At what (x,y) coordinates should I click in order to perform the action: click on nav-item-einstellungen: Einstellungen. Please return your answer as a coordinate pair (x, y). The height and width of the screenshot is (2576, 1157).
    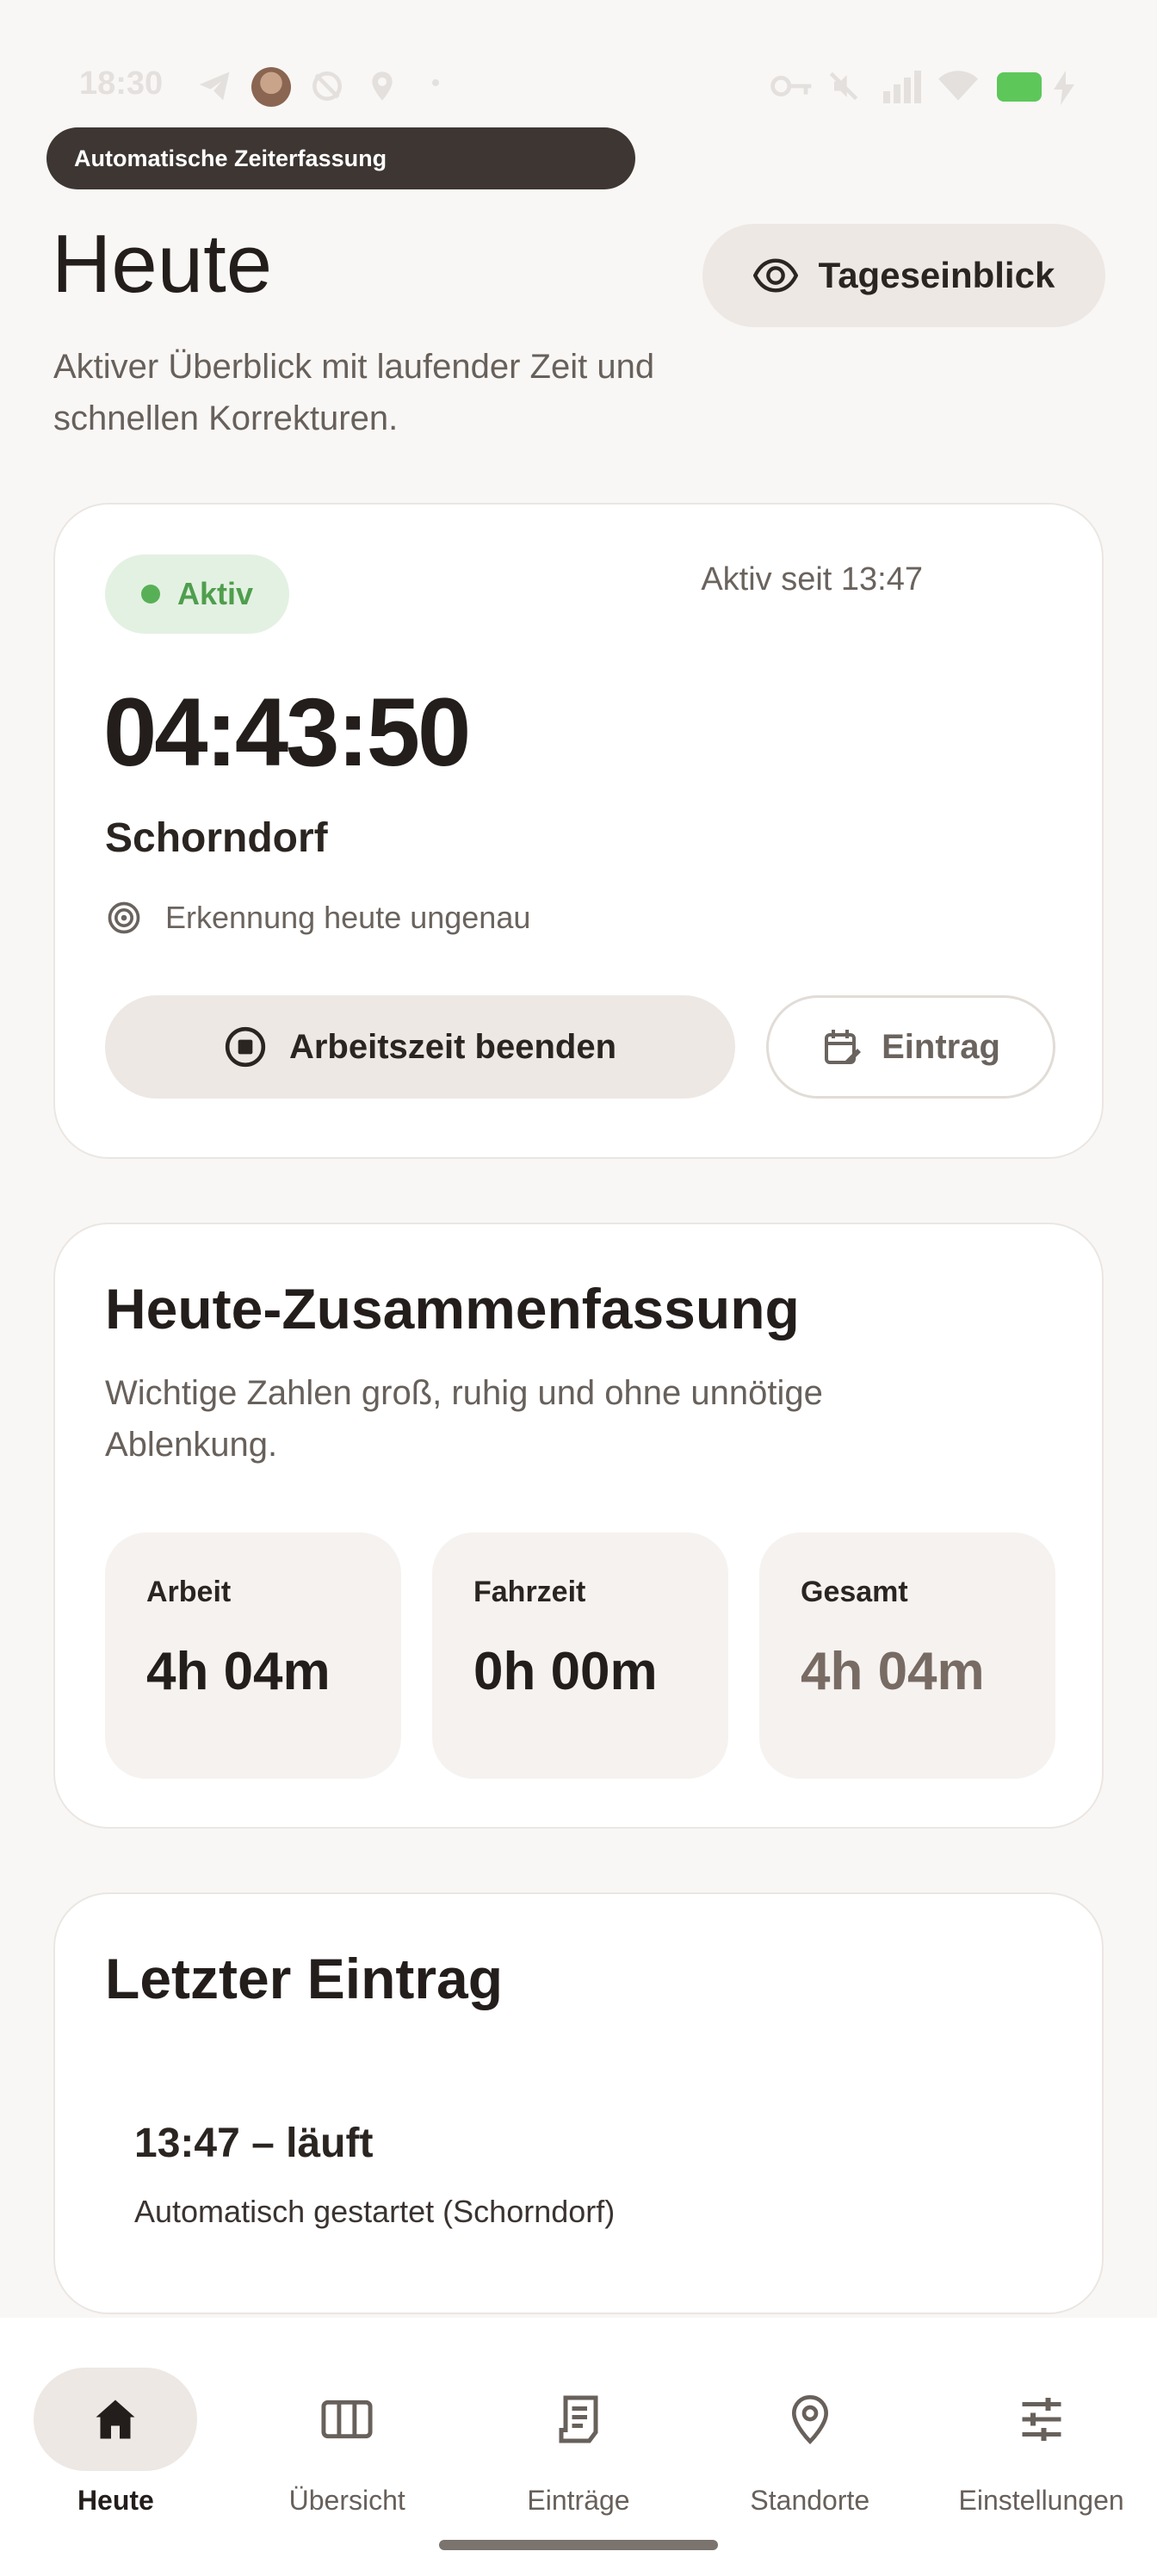
    Looking at the image, I should click on (1041, 2429).